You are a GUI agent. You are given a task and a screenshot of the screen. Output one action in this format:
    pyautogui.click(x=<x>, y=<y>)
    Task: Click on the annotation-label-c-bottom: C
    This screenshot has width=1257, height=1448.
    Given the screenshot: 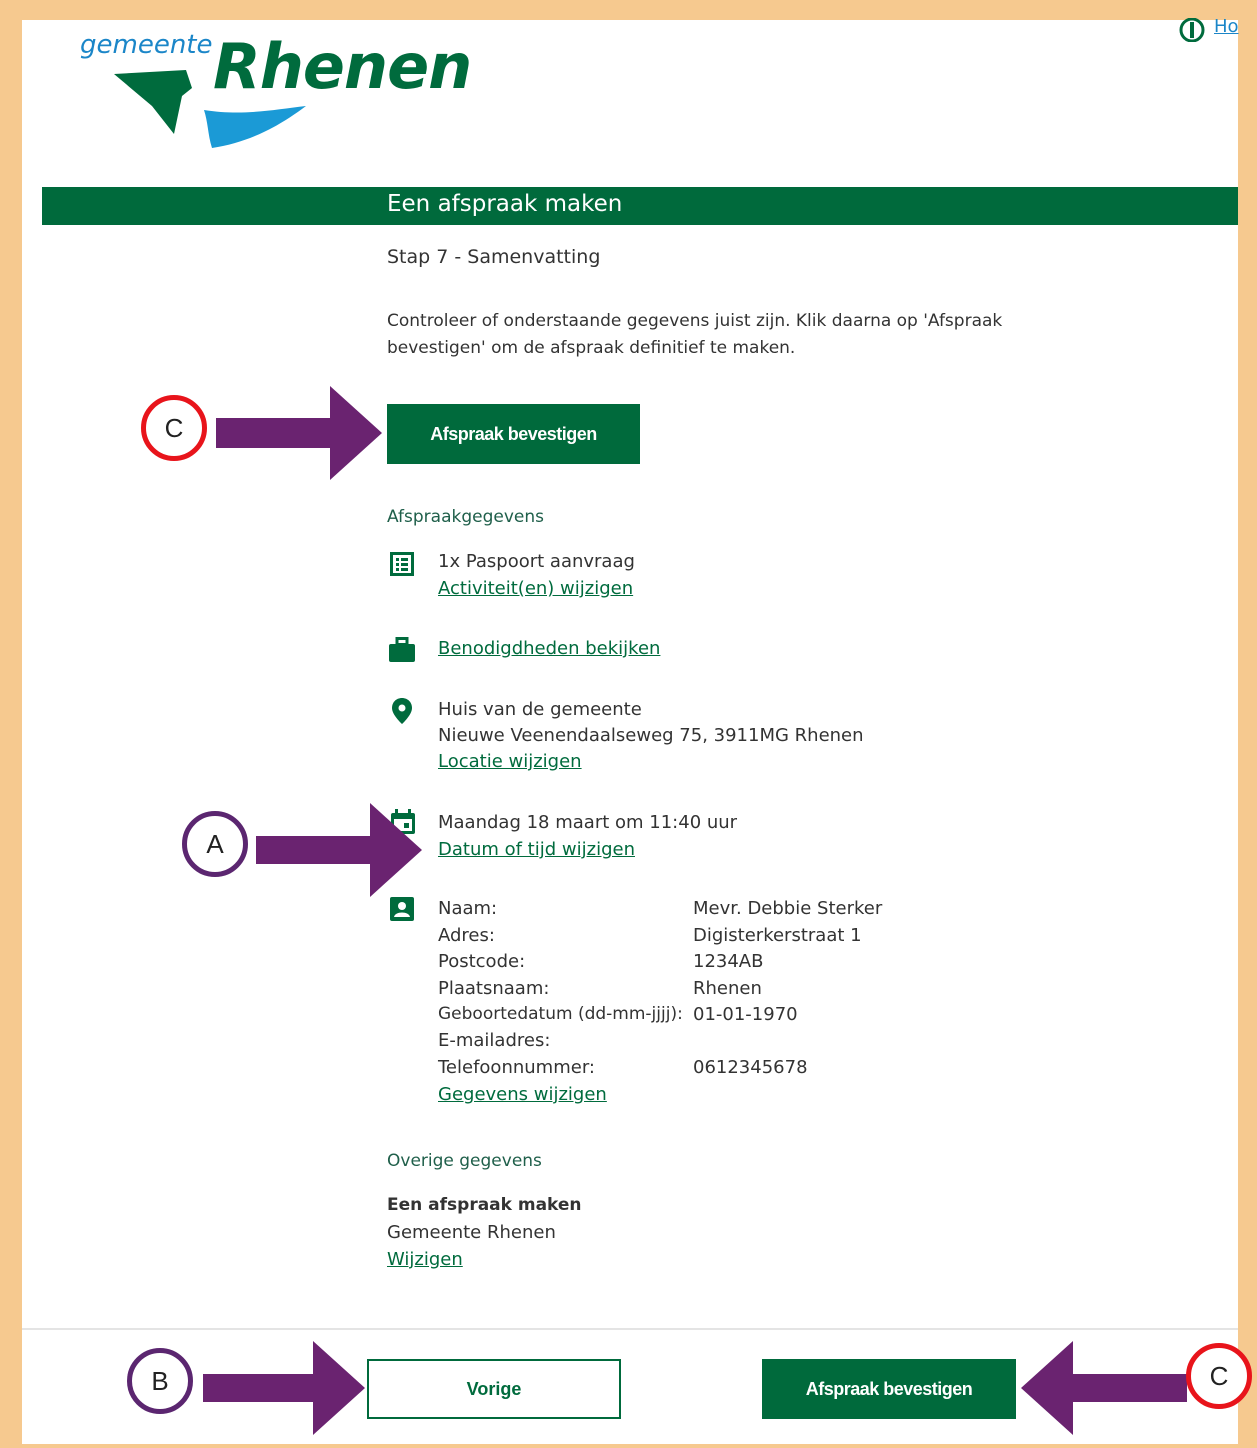 What is the action you would take?
    pyautogui.click(x=1219, y=1376)
    